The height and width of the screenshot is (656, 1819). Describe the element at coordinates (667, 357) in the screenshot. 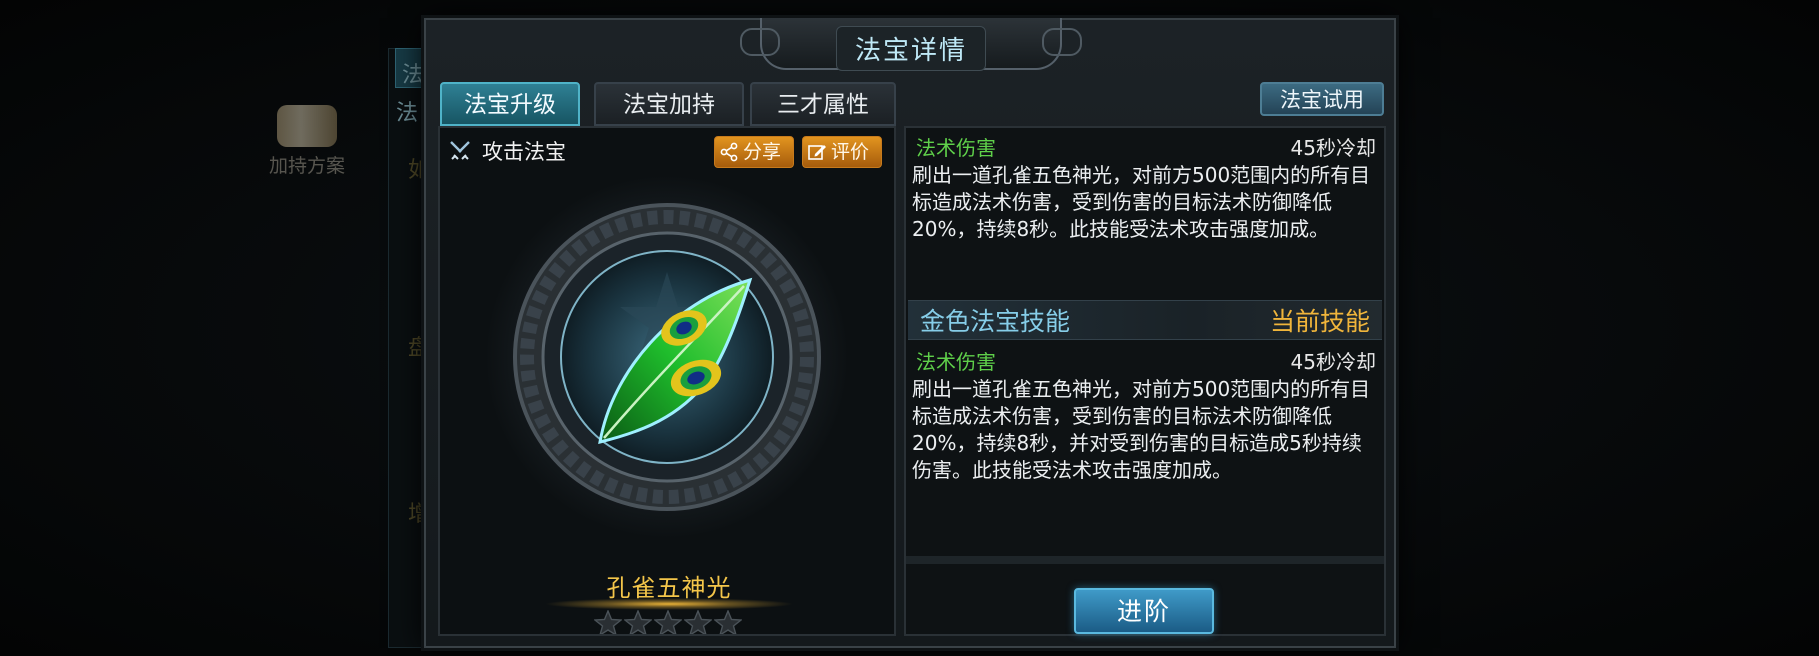

I see `peacock-feather-treasure-icon` at that location.